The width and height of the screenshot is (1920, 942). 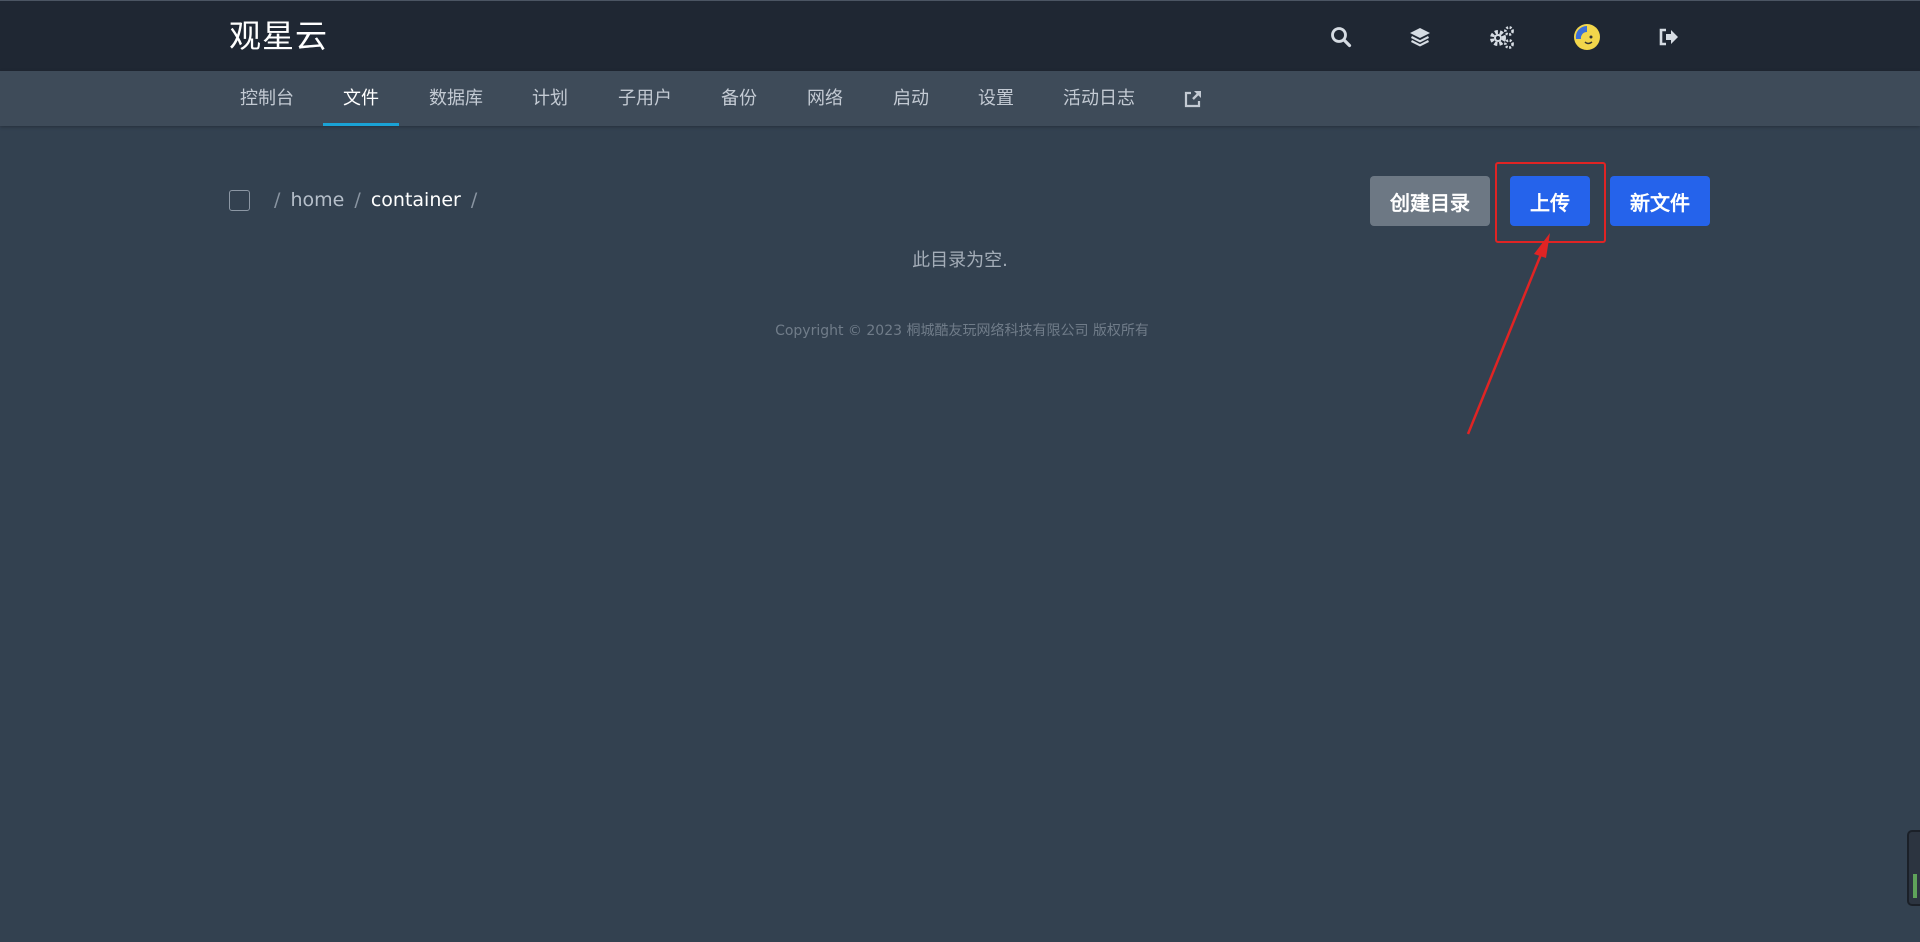 What do you see at coordinates (1341, 37) in the screenshot?
I see `search-icon` at bounding box center [1341, 37].